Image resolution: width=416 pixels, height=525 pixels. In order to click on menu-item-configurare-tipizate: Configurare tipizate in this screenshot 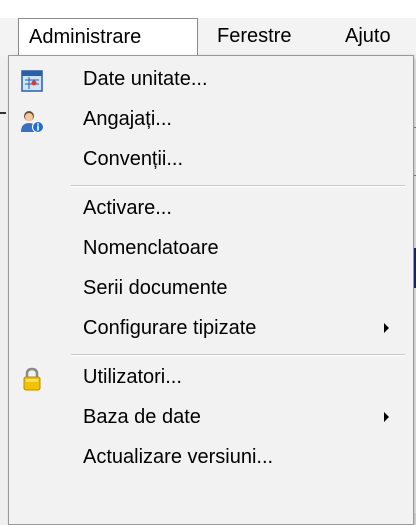, I will do `click(211, 330)`.